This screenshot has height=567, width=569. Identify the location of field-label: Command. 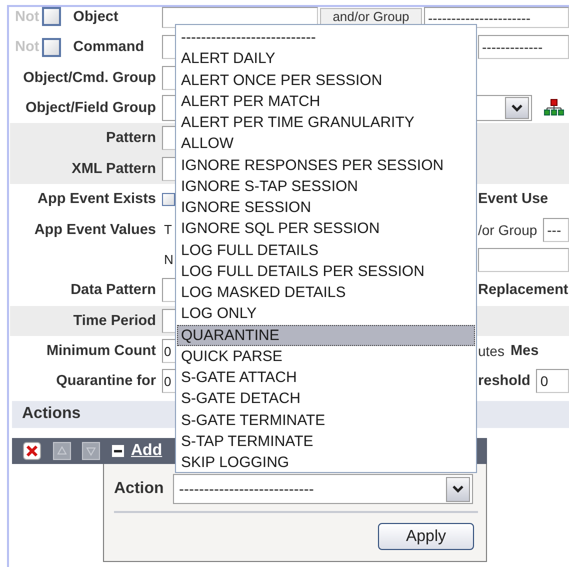
(108, 47).